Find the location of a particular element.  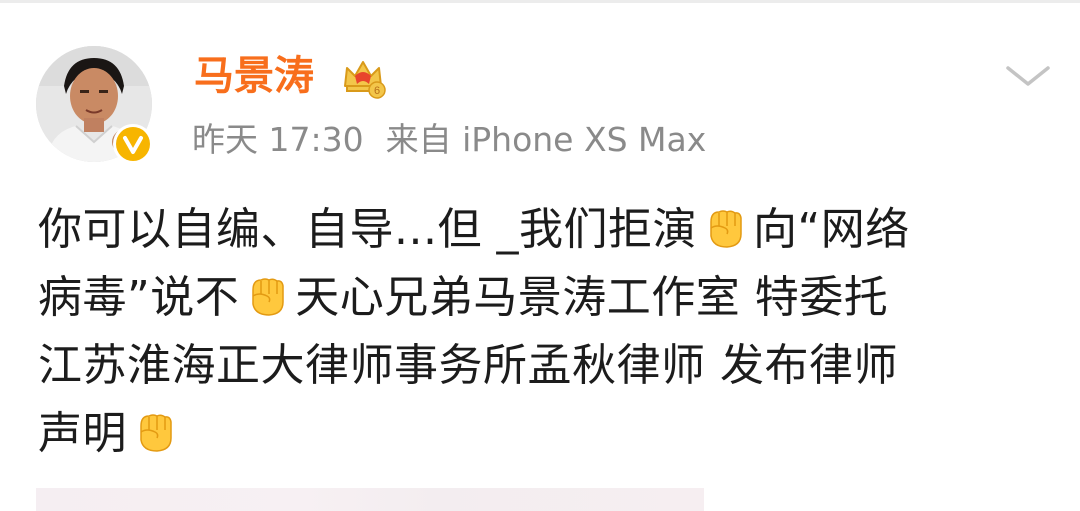

verified-icon is located at coordinates (133, 144).